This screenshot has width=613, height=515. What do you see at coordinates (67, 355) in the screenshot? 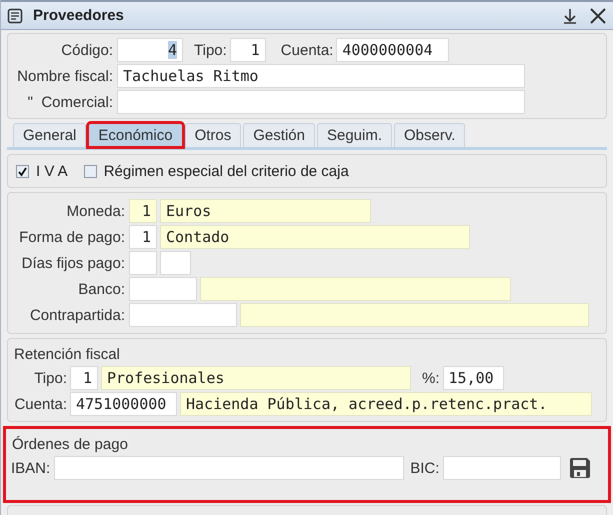
I see `section-title: Retención fiscal` at bounding box center [67, 355].